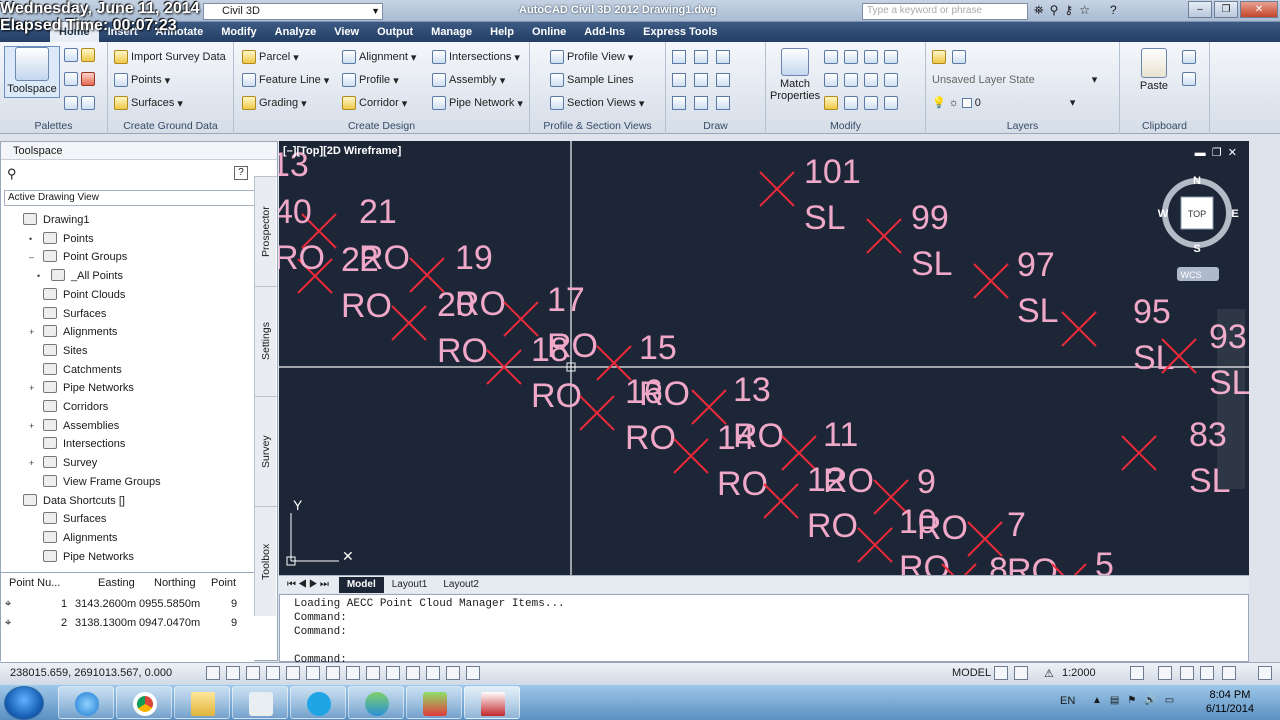  What do you see at coordinates (413, 673) in the screenshot?
I see `qp-icon` at bounding box center [413, 673].